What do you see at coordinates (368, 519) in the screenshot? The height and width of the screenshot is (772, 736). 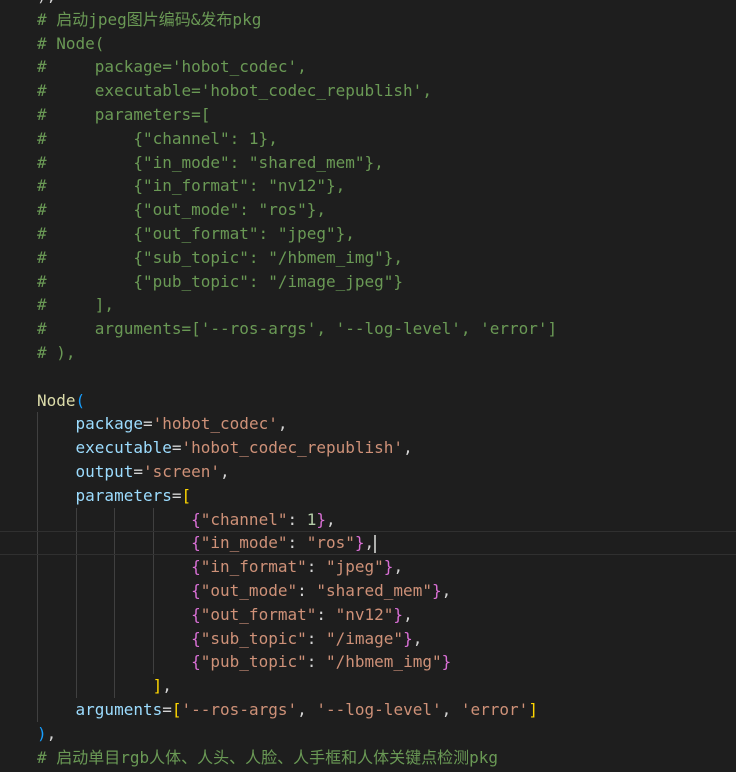 I see `code-line: {"channel": 1},` at bounding box center [368, 519].